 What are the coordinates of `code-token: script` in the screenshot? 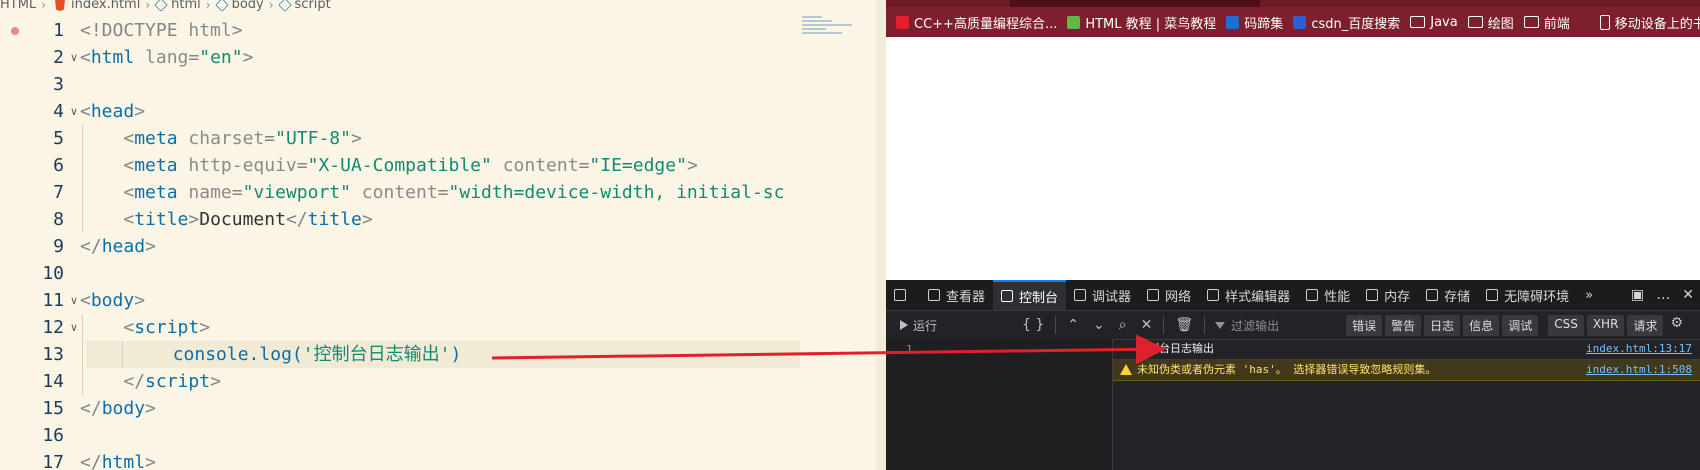 It's located at (178, 381).